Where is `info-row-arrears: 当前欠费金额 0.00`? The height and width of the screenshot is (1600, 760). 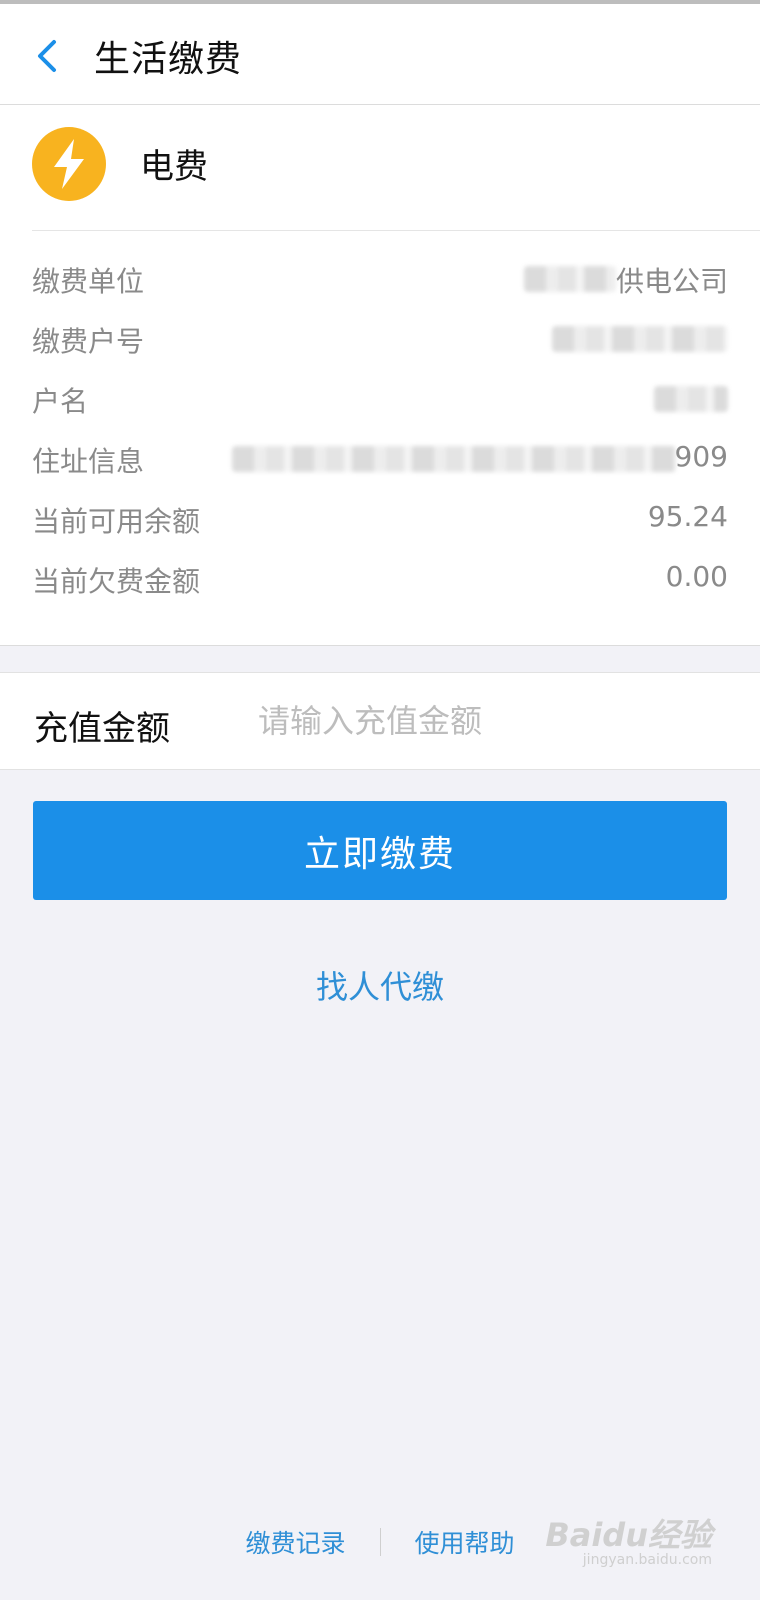
info-row-arrears: 当前欠费金额 0.00 is located at coordinates (380, 578).